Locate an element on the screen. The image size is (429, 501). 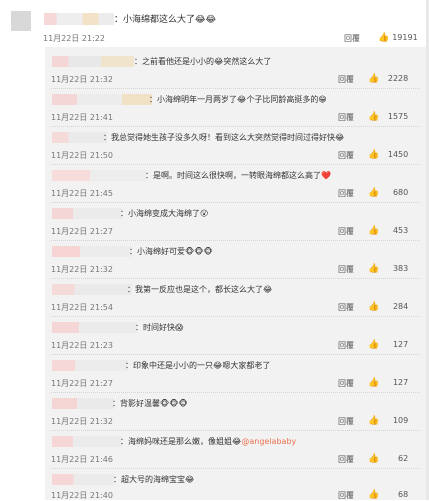
like-count: 453 is located at coordinates (400, 230).